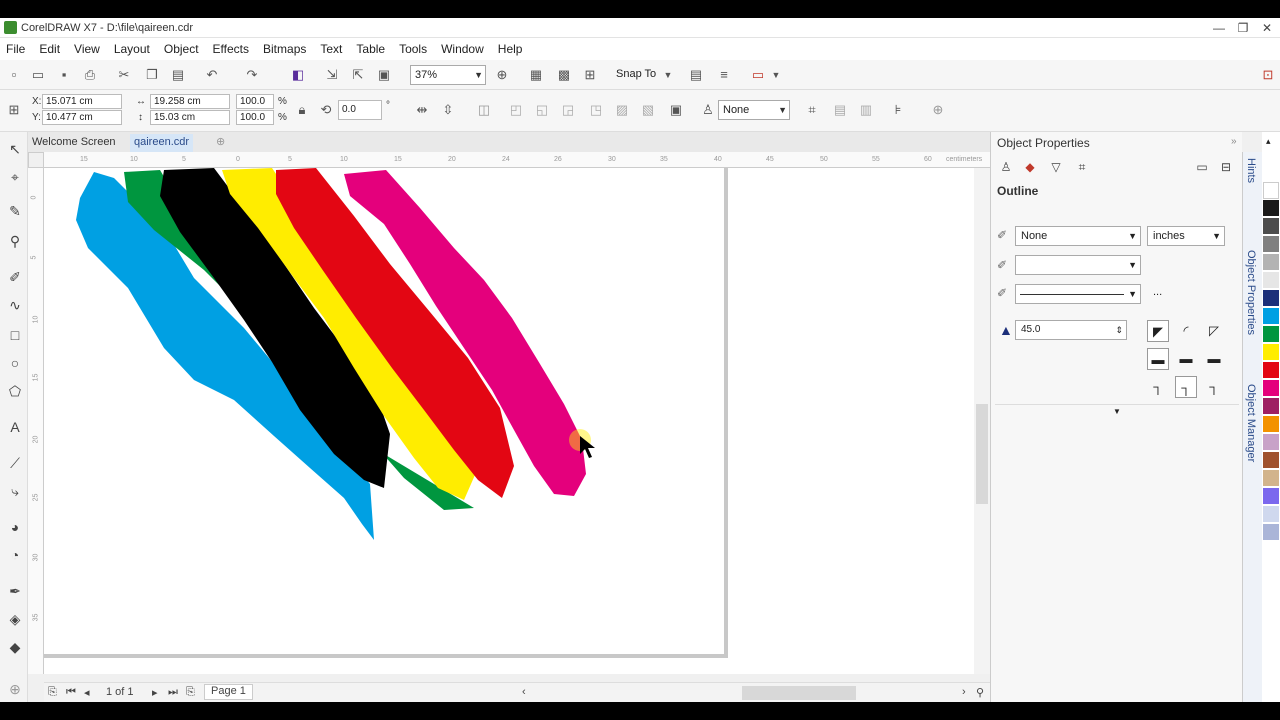 Image resolution: width=1280 pixels, height=720 pixels. What do you see at coordinates (1078, 265) in the screenshot?
I see `outline-color-select: ▼` at bounding box center [1078, 265].